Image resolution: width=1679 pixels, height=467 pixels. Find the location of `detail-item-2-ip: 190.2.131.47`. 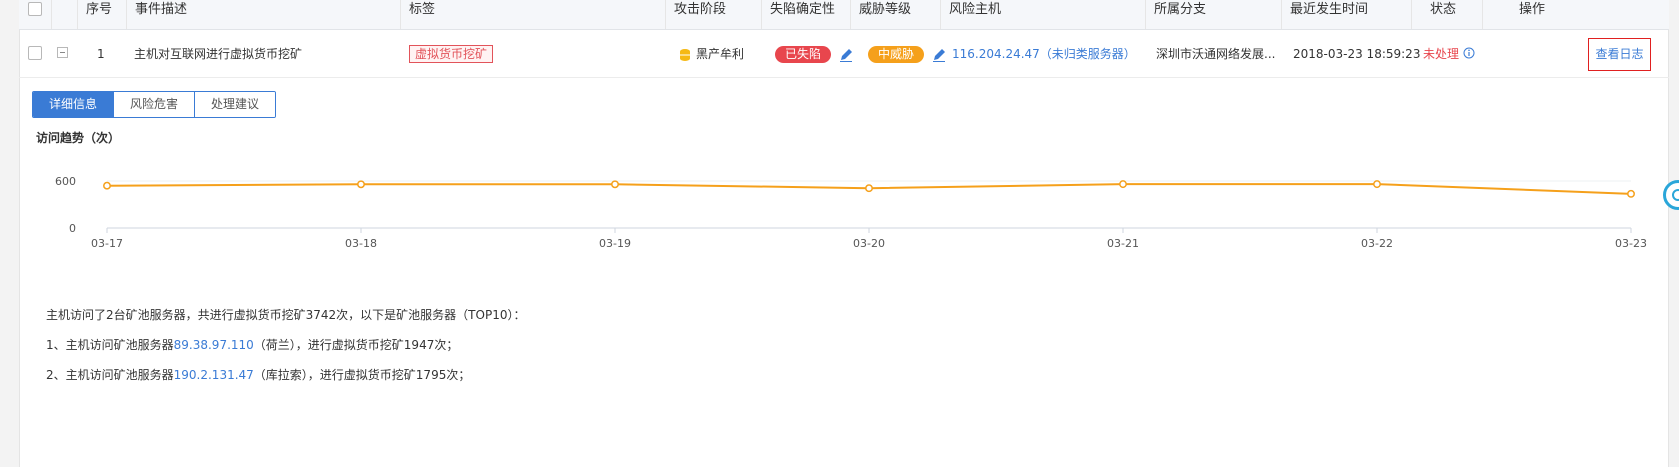

detail-item-2-ip: 190.2.131.47 is located at coordinates (214, 375).